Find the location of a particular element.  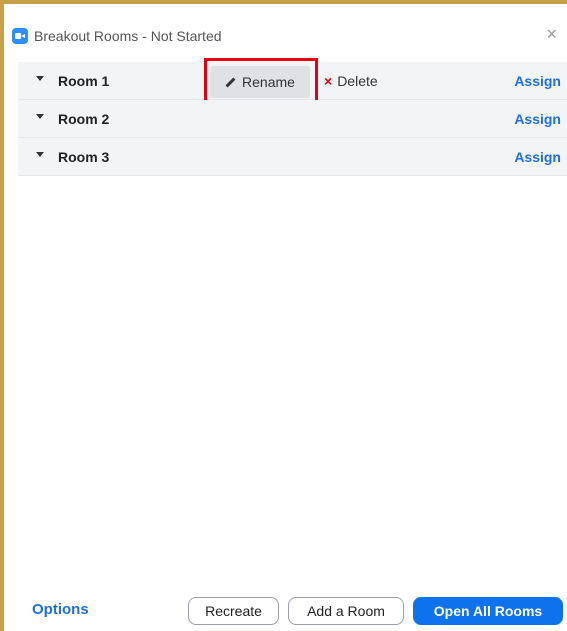

x-icon: × is located at coordinates (328, 81).